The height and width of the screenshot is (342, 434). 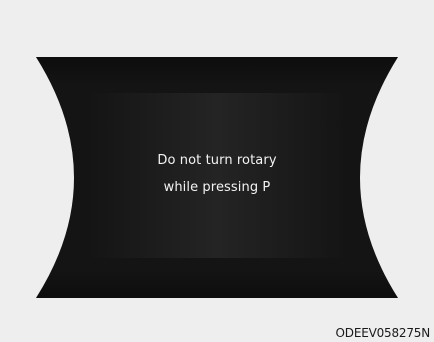 What do you see at coordinates (383, 333) in the screenshot?
I see `image-reference-code: ODEEV058275N` at bounding box center [383, 333].